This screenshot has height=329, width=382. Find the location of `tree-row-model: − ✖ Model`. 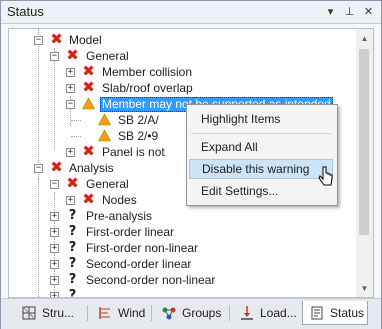

tree-row-model: − ✖ Model is located at coordinates (179, 40).